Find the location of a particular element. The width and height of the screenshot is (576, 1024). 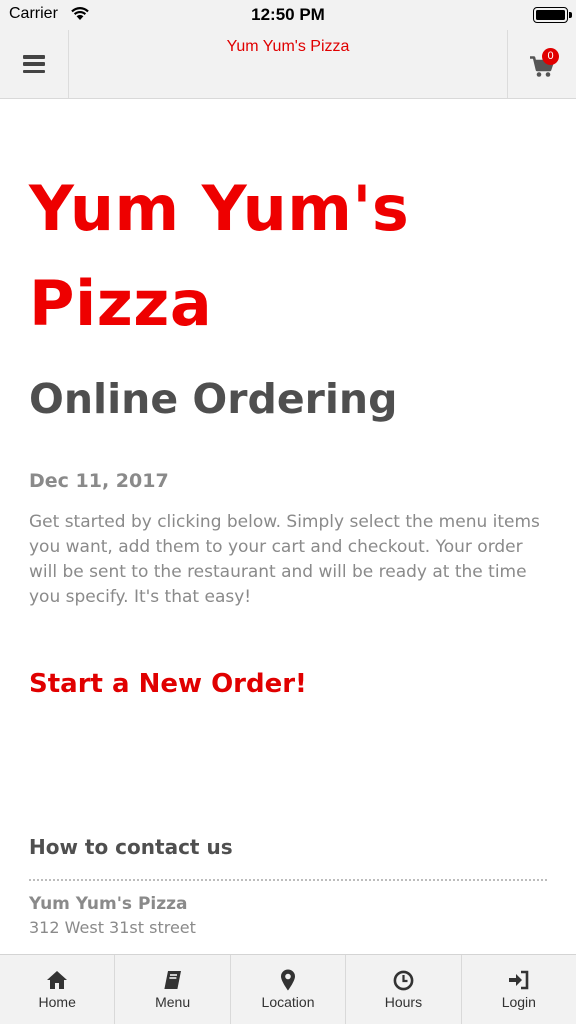

header-title: Yum Yum's Pizza is located at coordinates (288, 46).